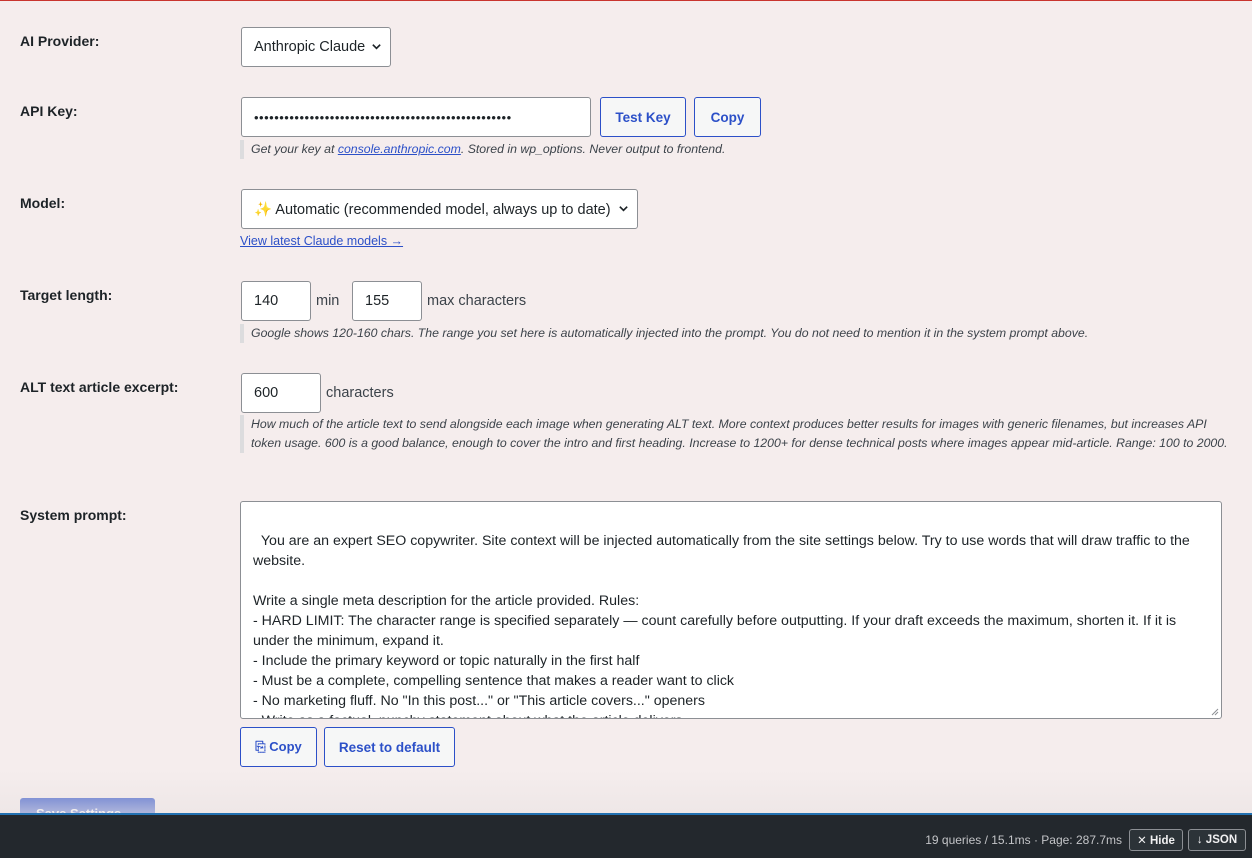 The width and height of the screenshot is (1252, 858). I want to click on alt-excerpt-label: ALT text article excerpt:, so click(99, 387).